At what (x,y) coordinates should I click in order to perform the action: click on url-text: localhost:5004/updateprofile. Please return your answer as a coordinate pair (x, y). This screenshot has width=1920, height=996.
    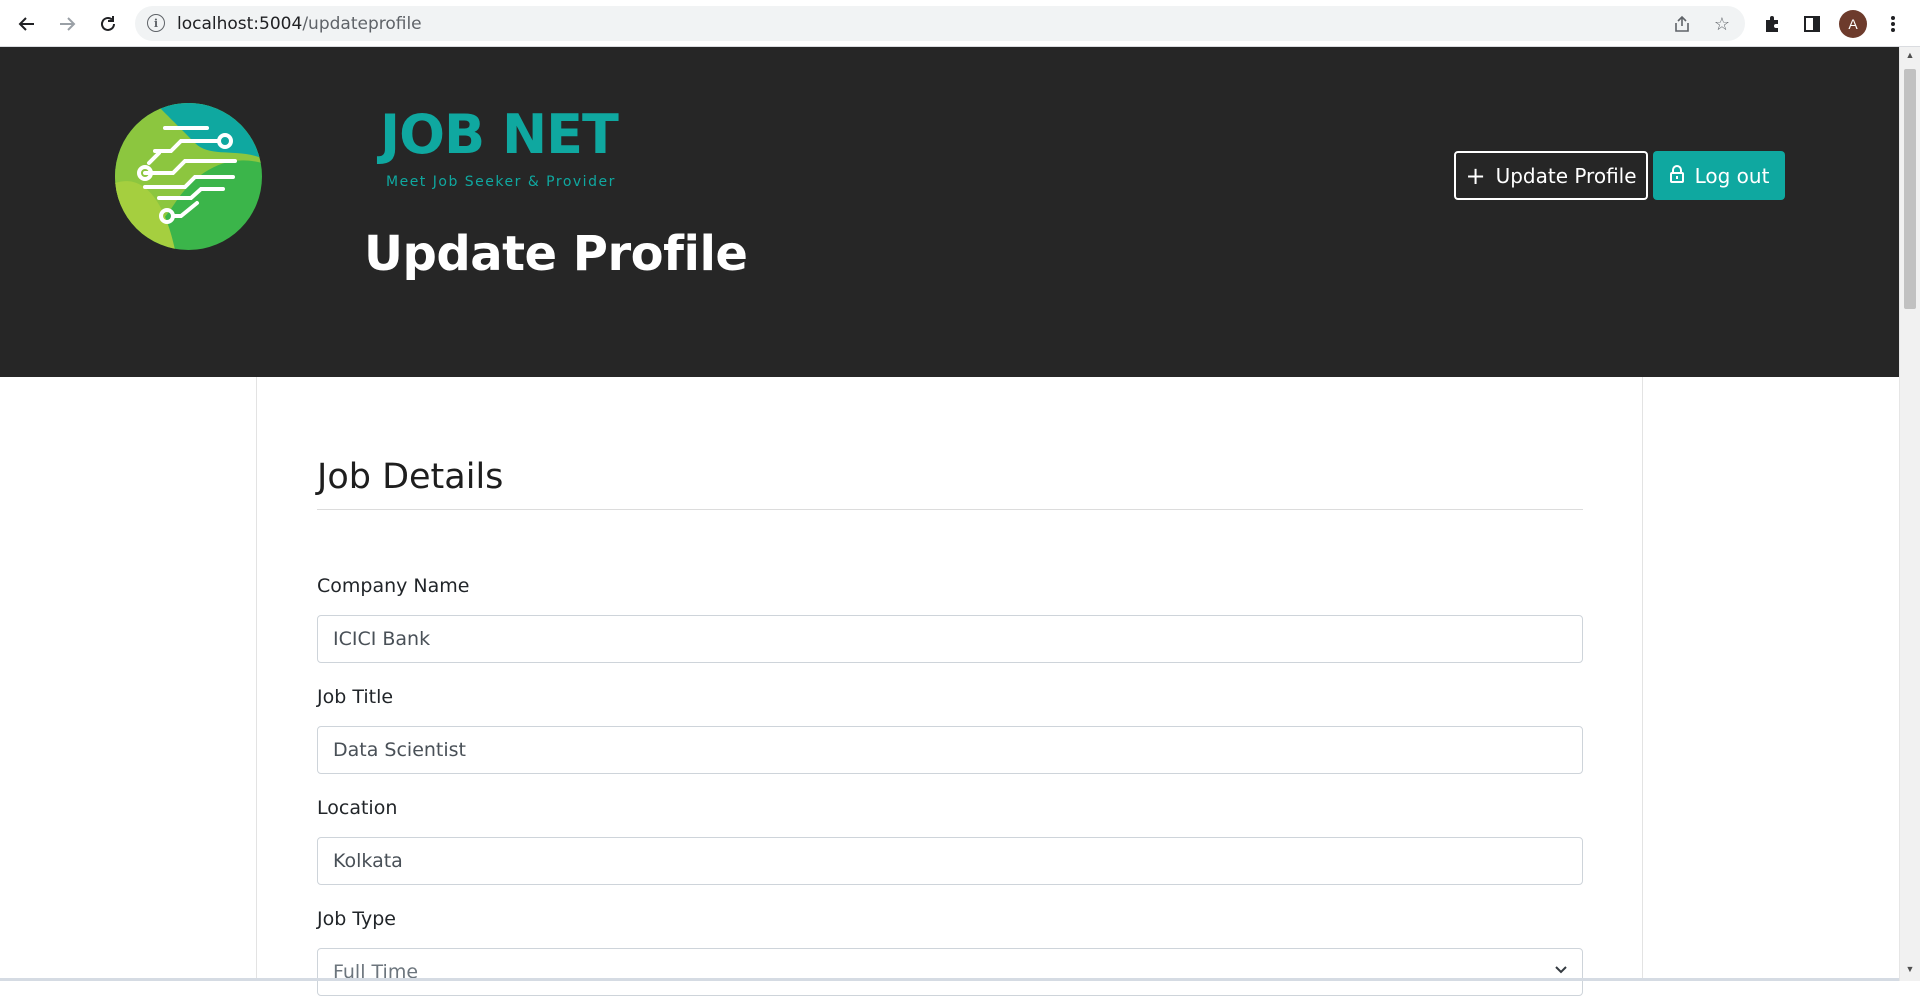
    Looking at the image, I should click on (299, 24).